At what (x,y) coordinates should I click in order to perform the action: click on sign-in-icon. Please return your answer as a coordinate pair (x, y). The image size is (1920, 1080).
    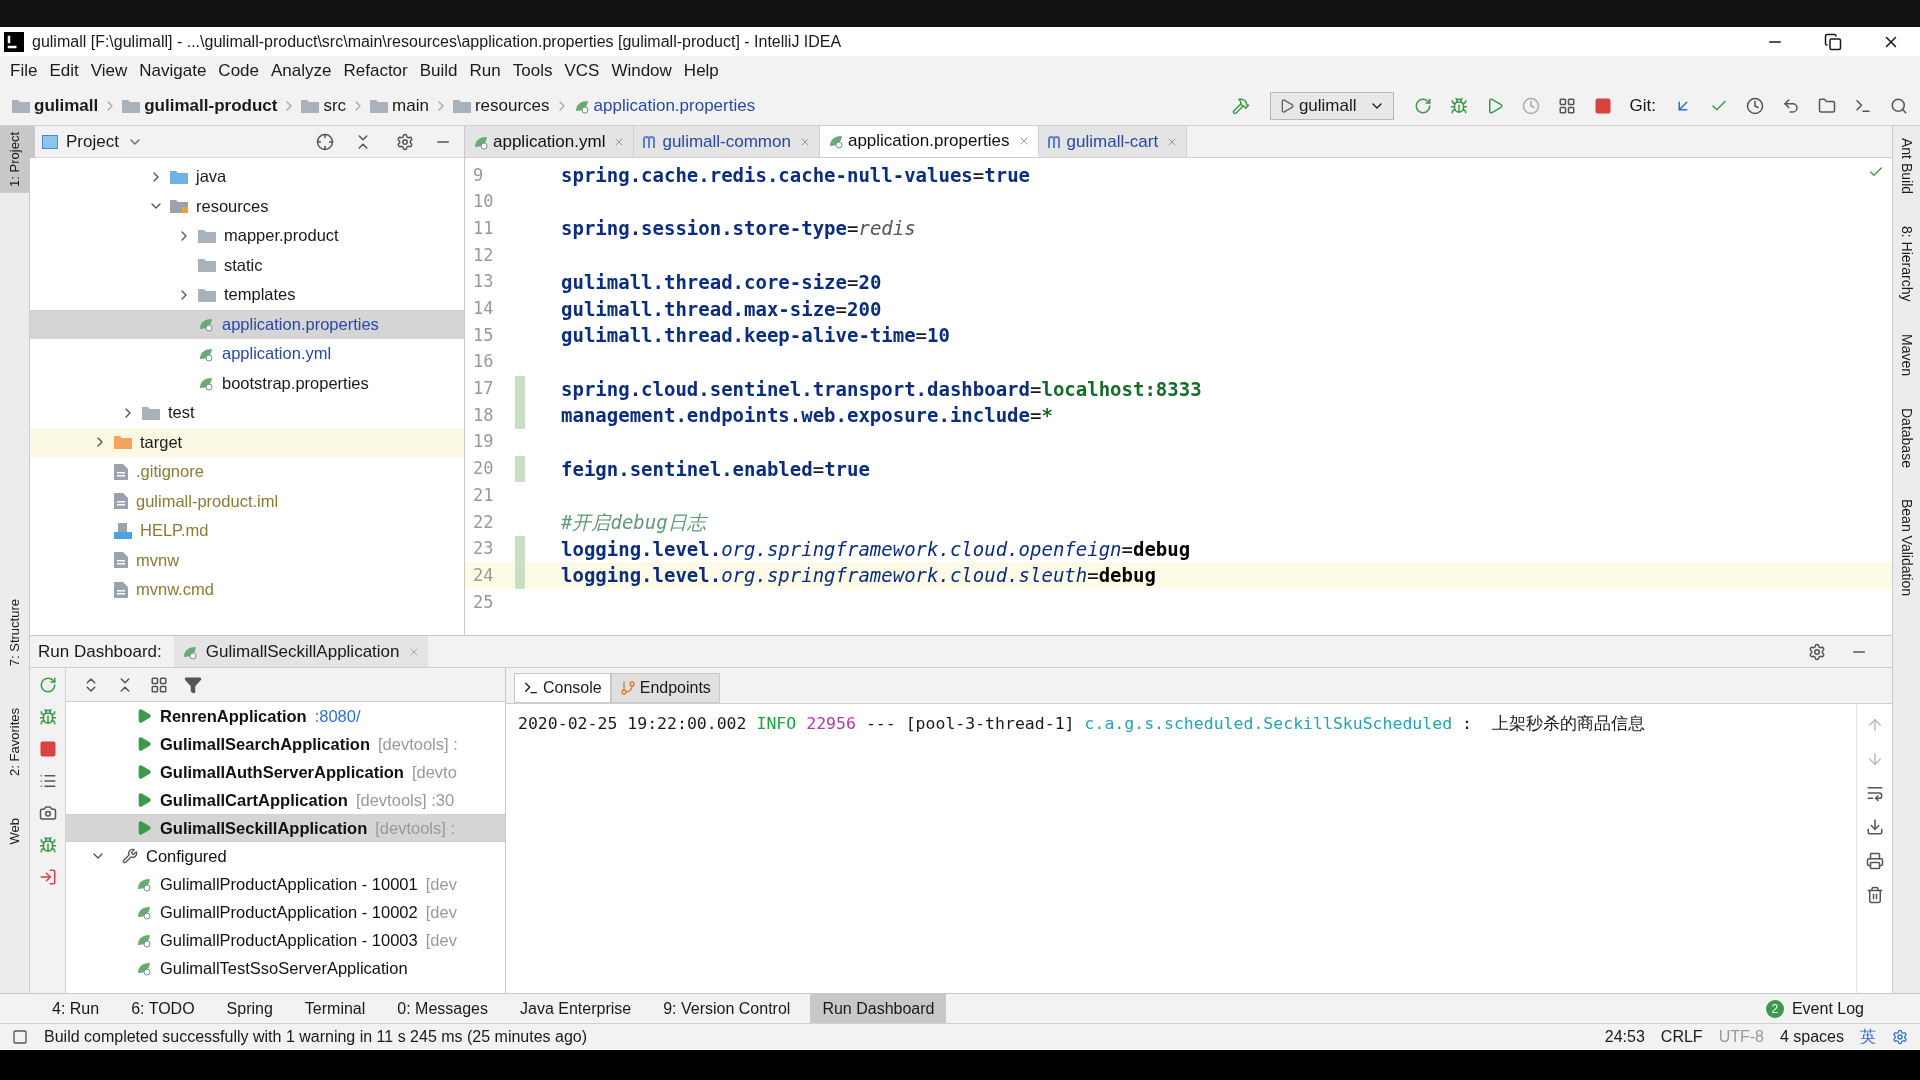
    Looking at the image, I should click on (47, 877).